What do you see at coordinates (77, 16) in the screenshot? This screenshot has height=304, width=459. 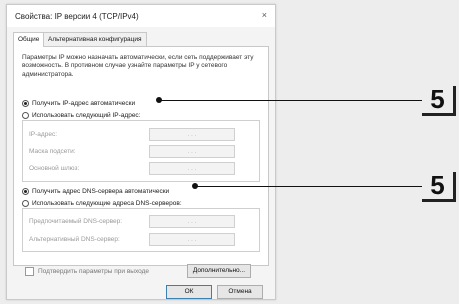 I see `dialog-title: Свойства: IP версии 4 (TCP/IPv4)` at bounding box center [77, 16].